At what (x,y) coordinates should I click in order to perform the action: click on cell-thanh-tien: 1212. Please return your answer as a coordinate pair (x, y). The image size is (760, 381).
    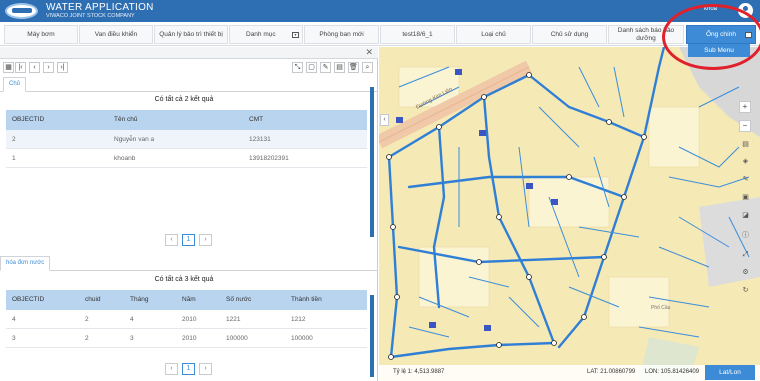
    Looking at the image, I should click on (298, 319).